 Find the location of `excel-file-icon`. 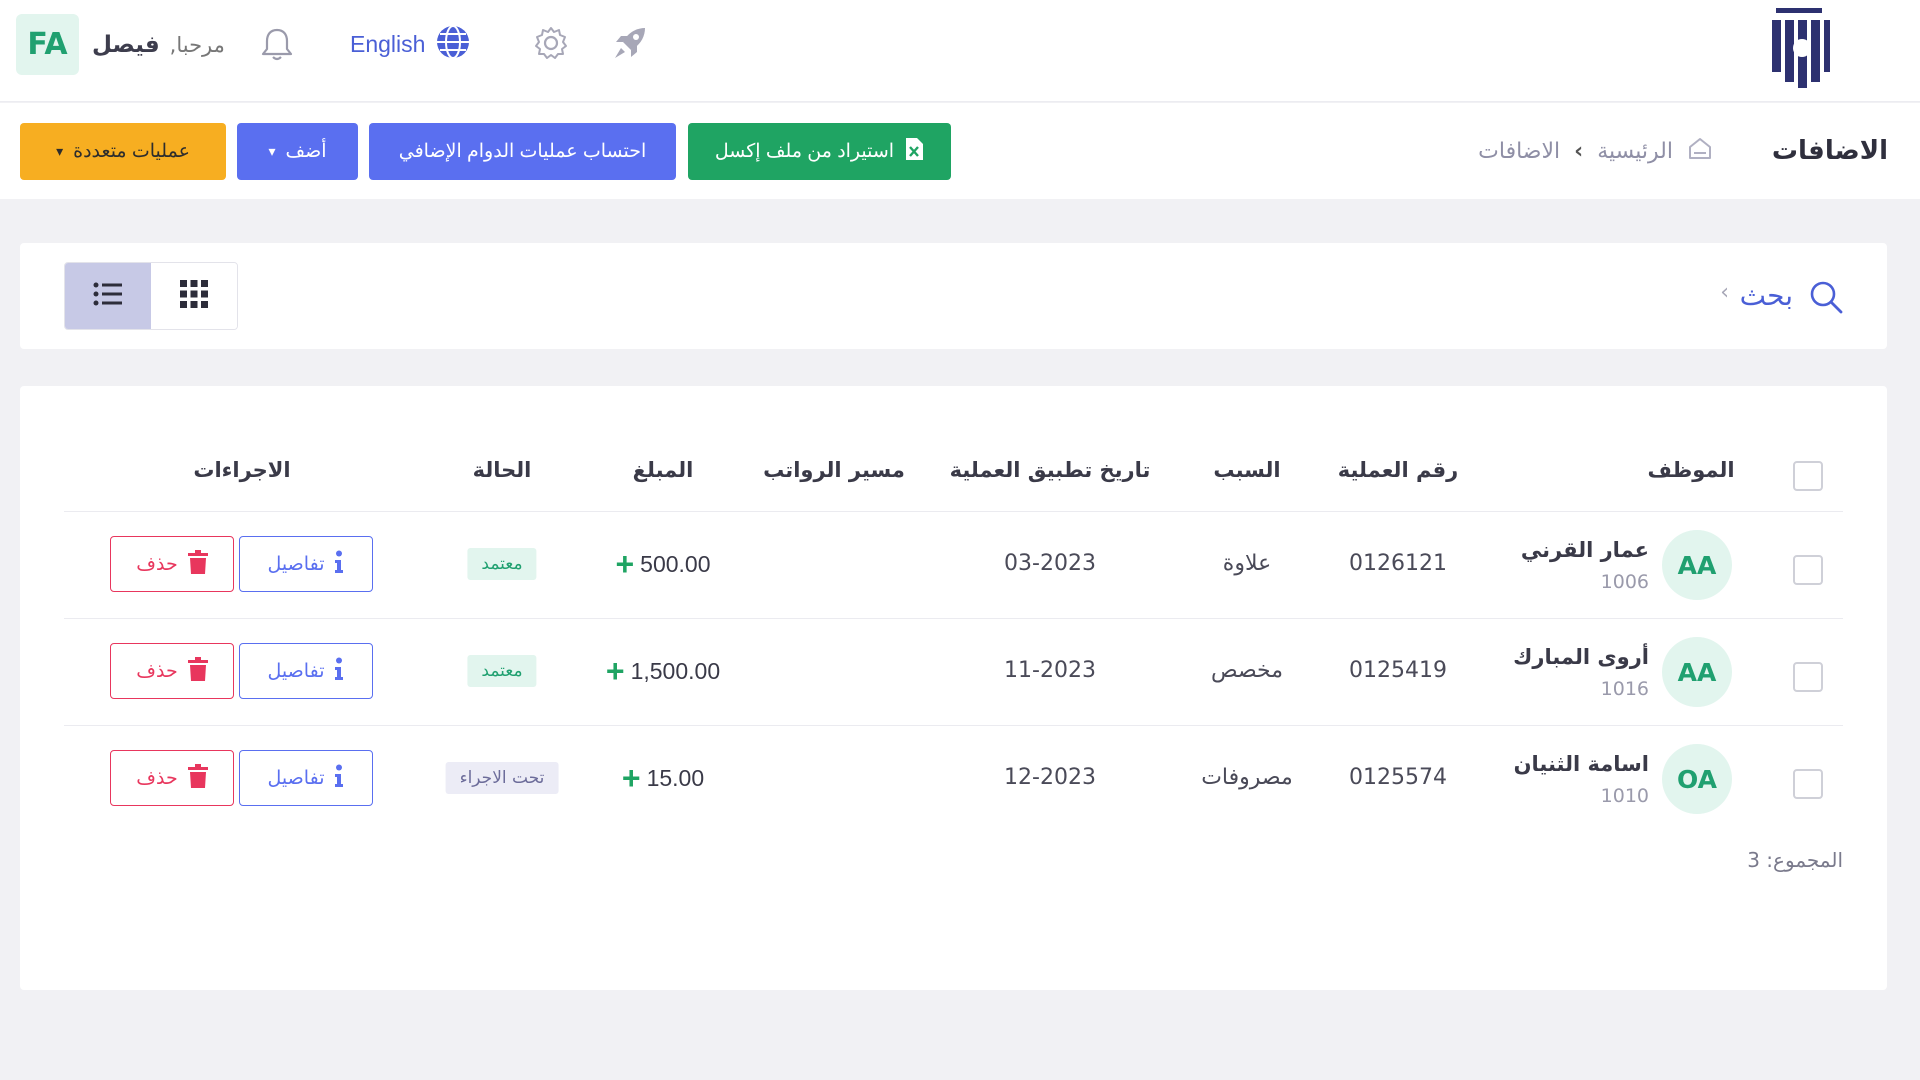

excel-file-icon is located at coordinates (914, 152).